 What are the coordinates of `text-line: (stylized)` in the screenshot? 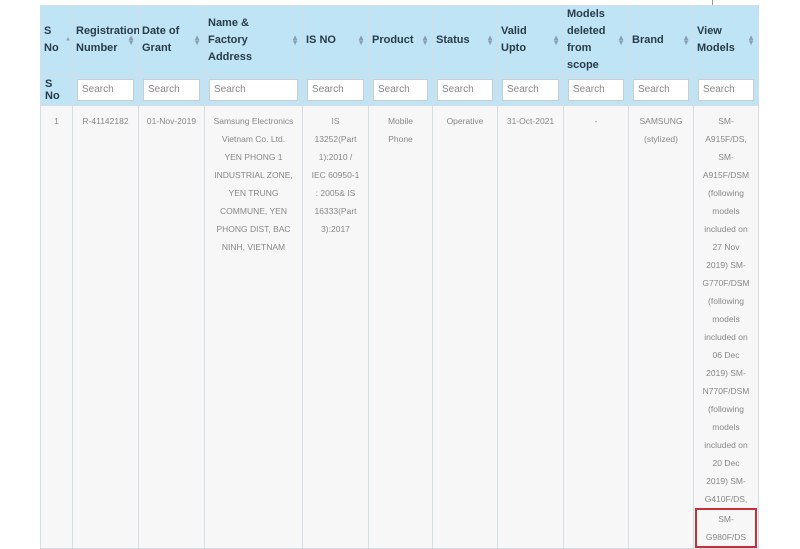 It's located at (660, 139).